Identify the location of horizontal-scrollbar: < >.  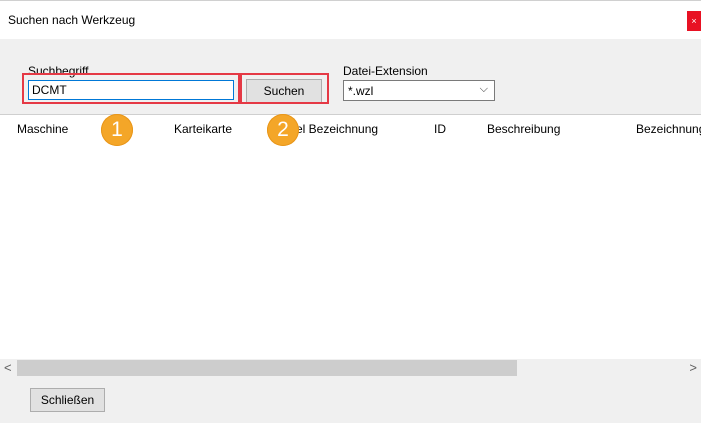
(350, 368).